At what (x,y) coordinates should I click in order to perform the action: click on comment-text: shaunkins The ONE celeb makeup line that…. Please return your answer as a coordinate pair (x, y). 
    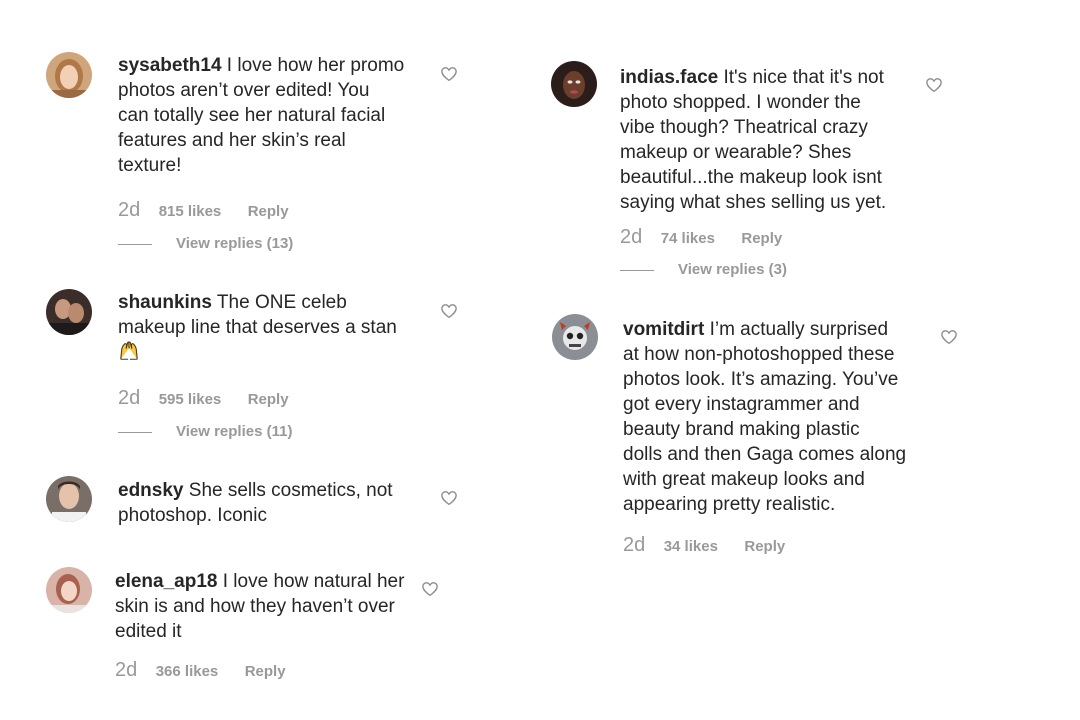
    Looking at the image, I should click on (273, 327).